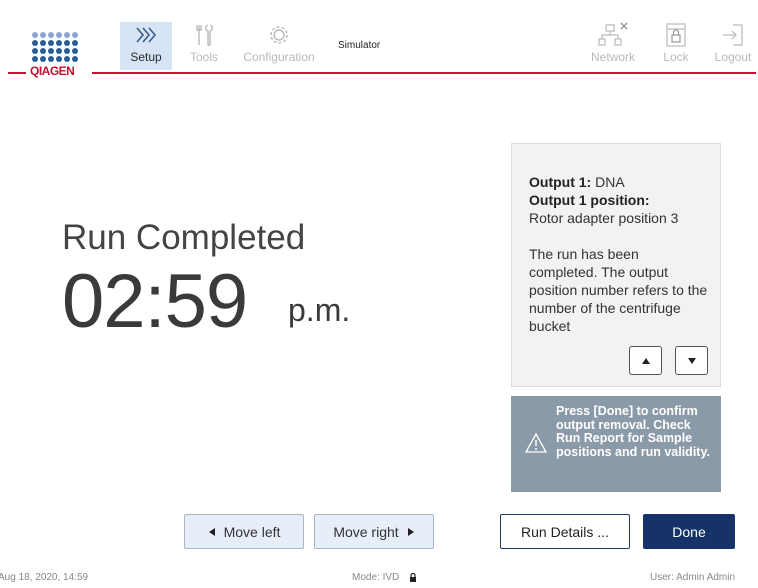  Describe the element at coordinates (376, 577) in the screenshot. I see `footer-mode-text: Mode: IVD` at that location.